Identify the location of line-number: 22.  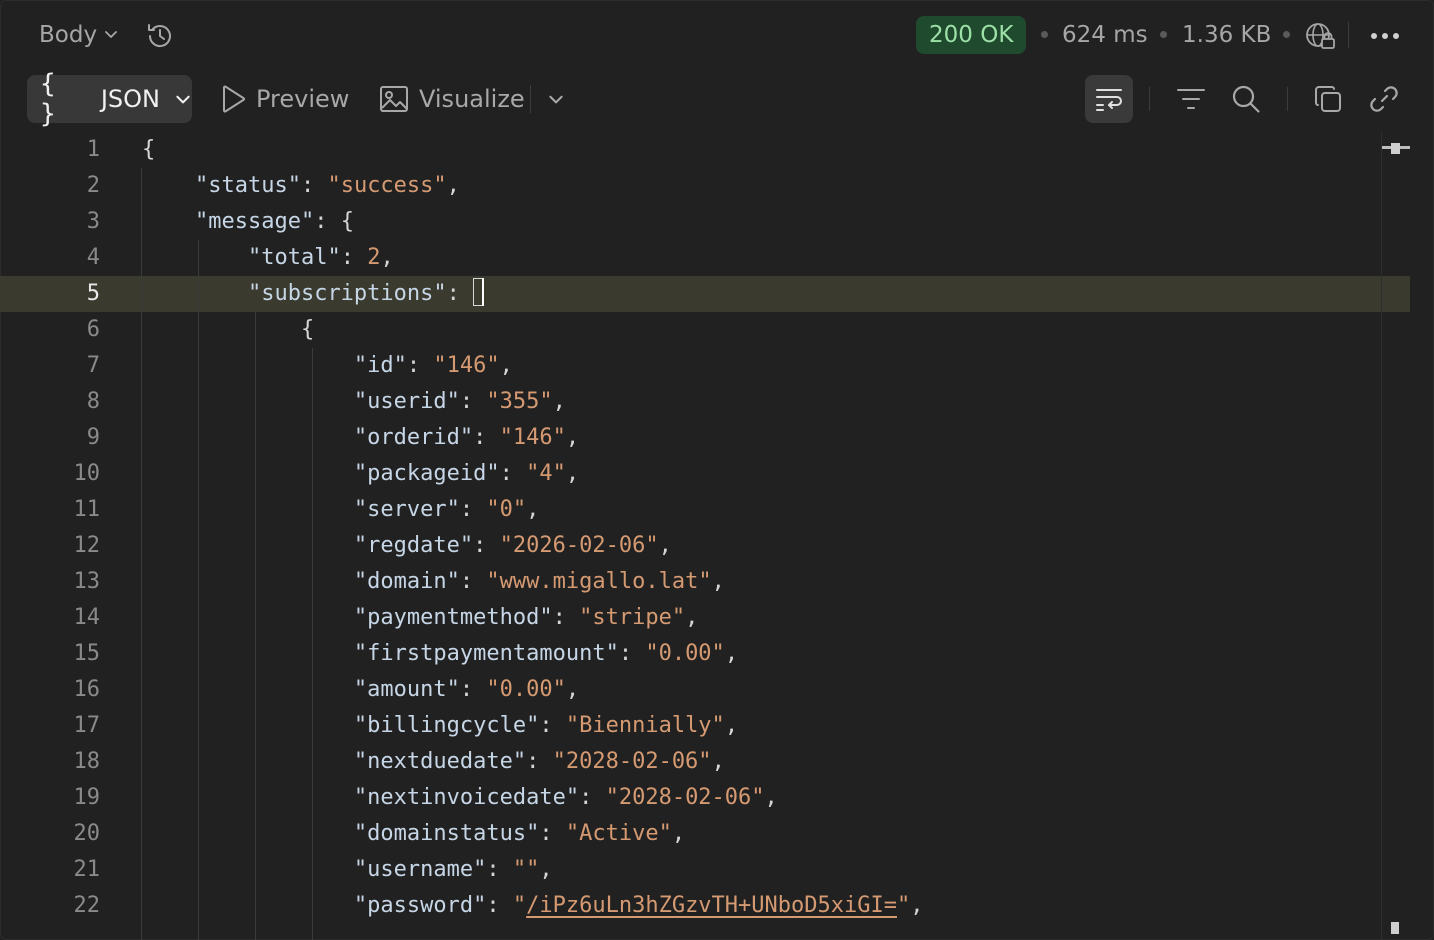
(87, 905).